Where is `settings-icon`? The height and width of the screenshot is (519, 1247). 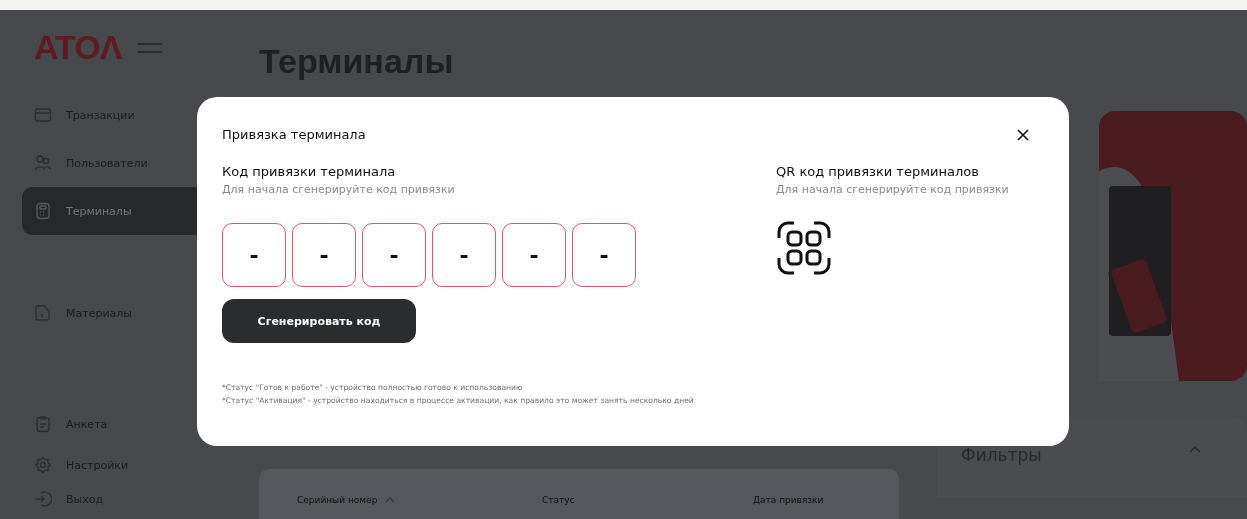
settings-icon is located at coordinates (43, 465).